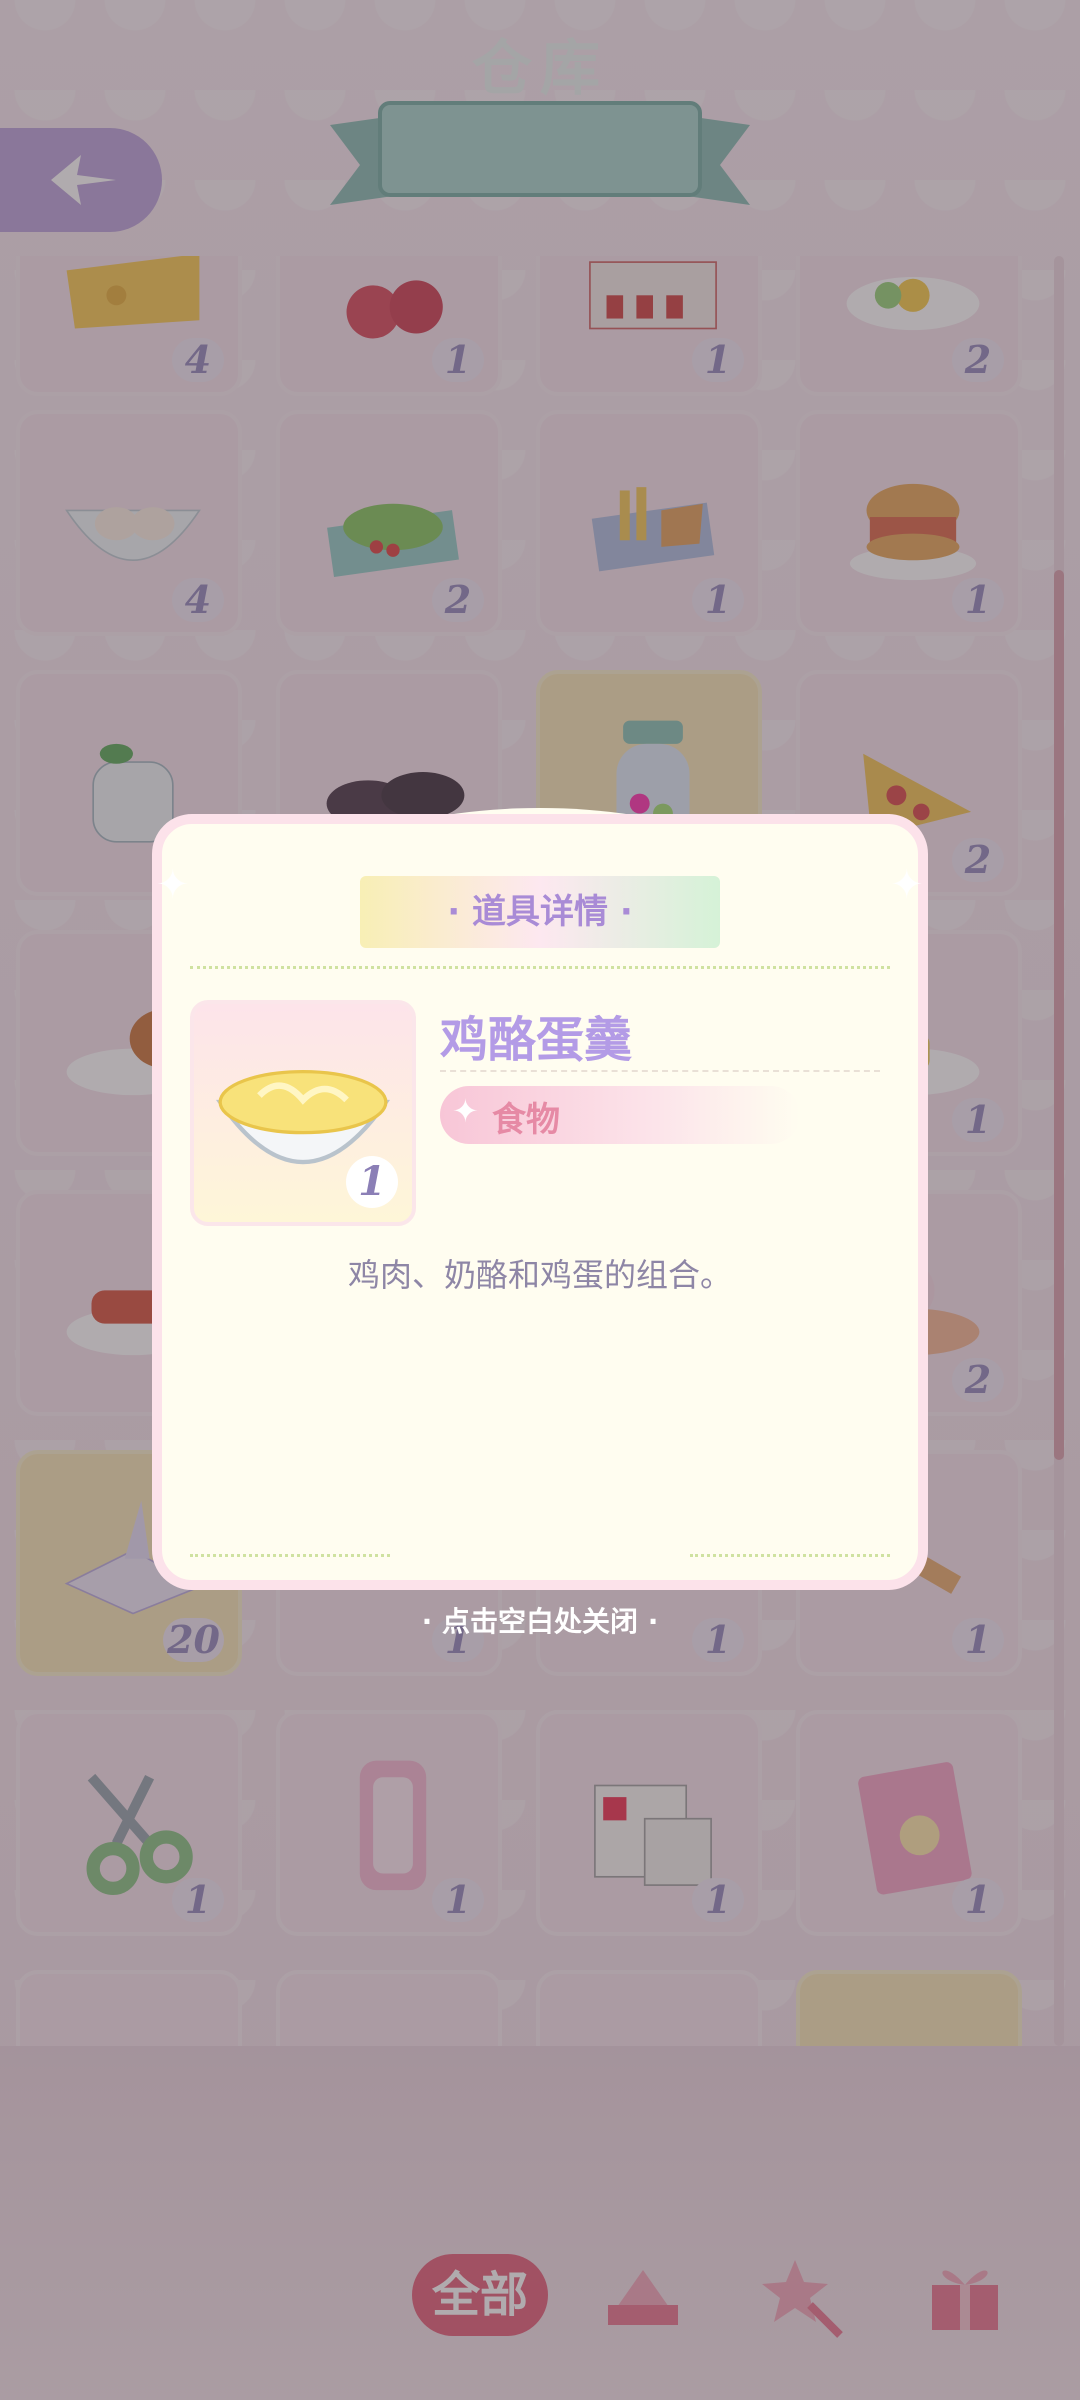 The height and width of the screenshot is (2400, 1080). Describe the element at coordinates (536, 1040) in the screenshot. I see `item-name: 鸡酪蛋羹` at that location.